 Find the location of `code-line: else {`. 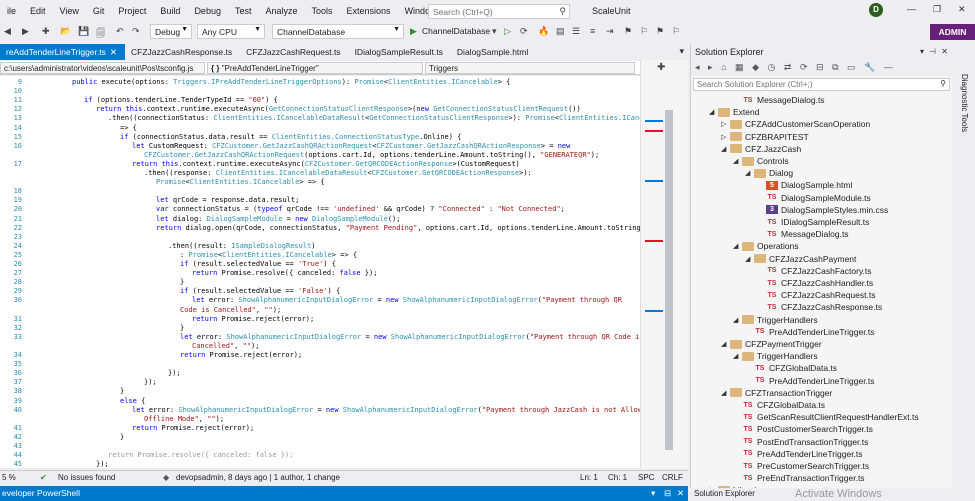

code-line: else { is located at coordinates (132, 401).